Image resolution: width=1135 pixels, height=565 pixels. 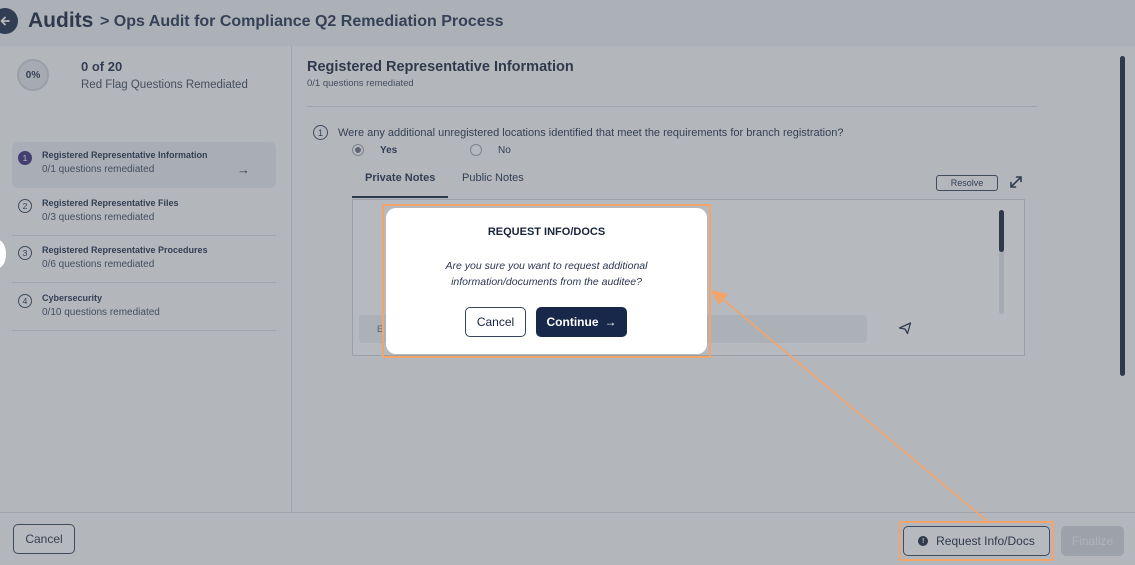 What do you see at coordinates (546, 281) in the screenshot?
I see `highlight-dialog-box` at bounding box center [546, 281].